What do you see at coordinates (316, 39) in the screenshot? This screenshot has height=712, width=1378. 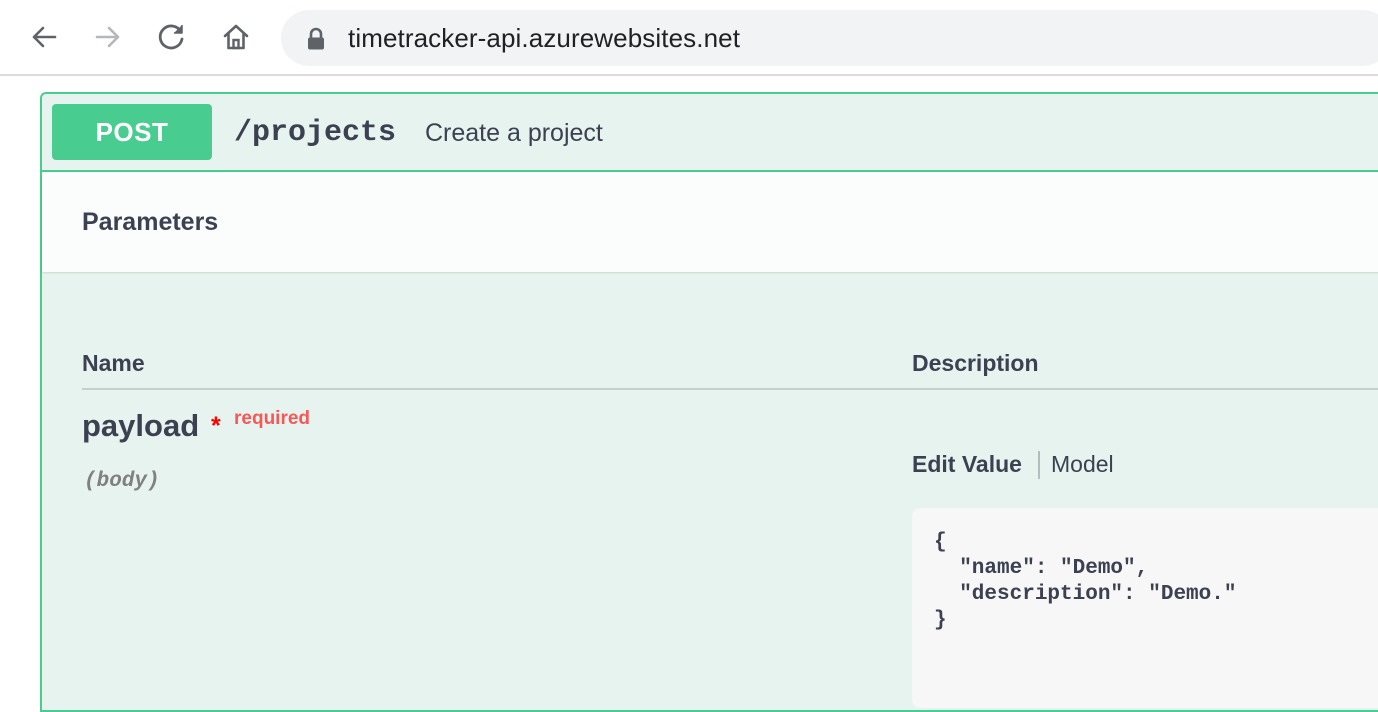 I see `lock-icon` at bounding box center [316, 39].